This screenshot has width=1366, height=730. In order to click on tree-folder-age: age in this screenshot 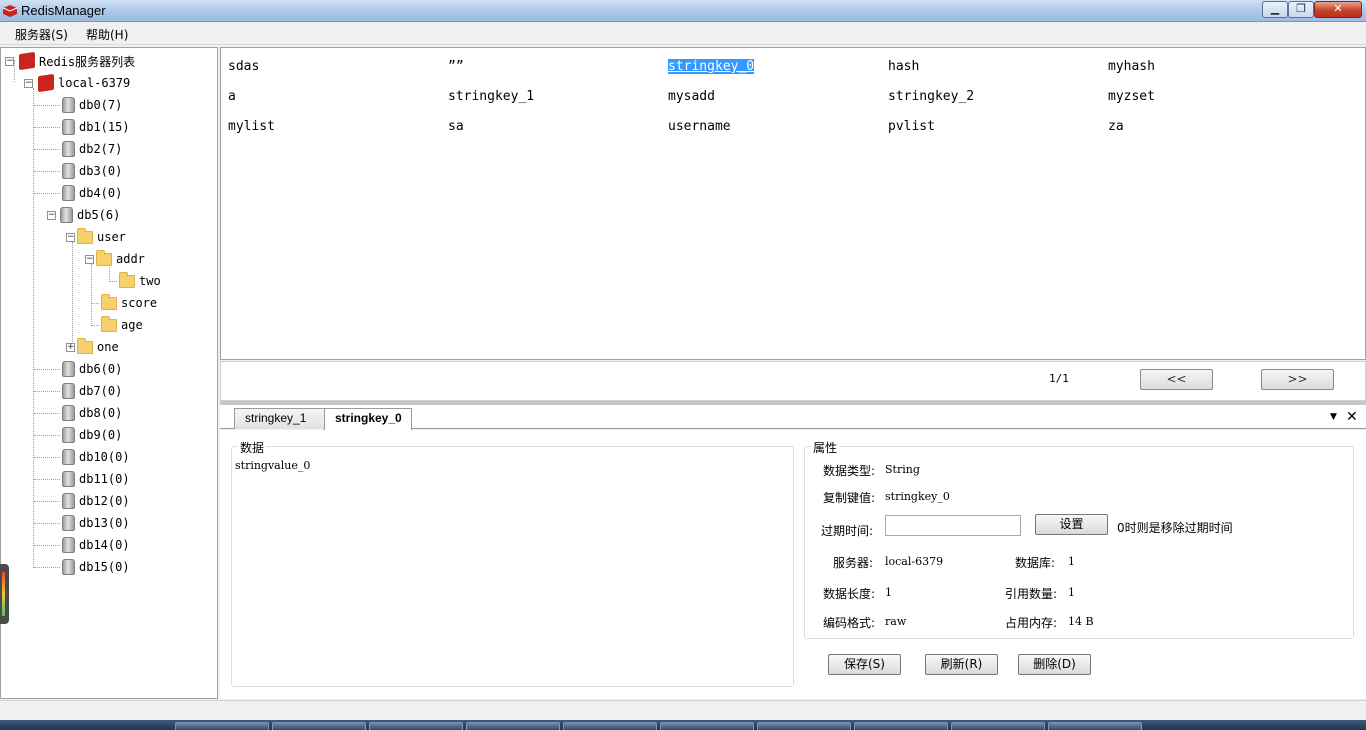, I will do `click(117, 325)`.